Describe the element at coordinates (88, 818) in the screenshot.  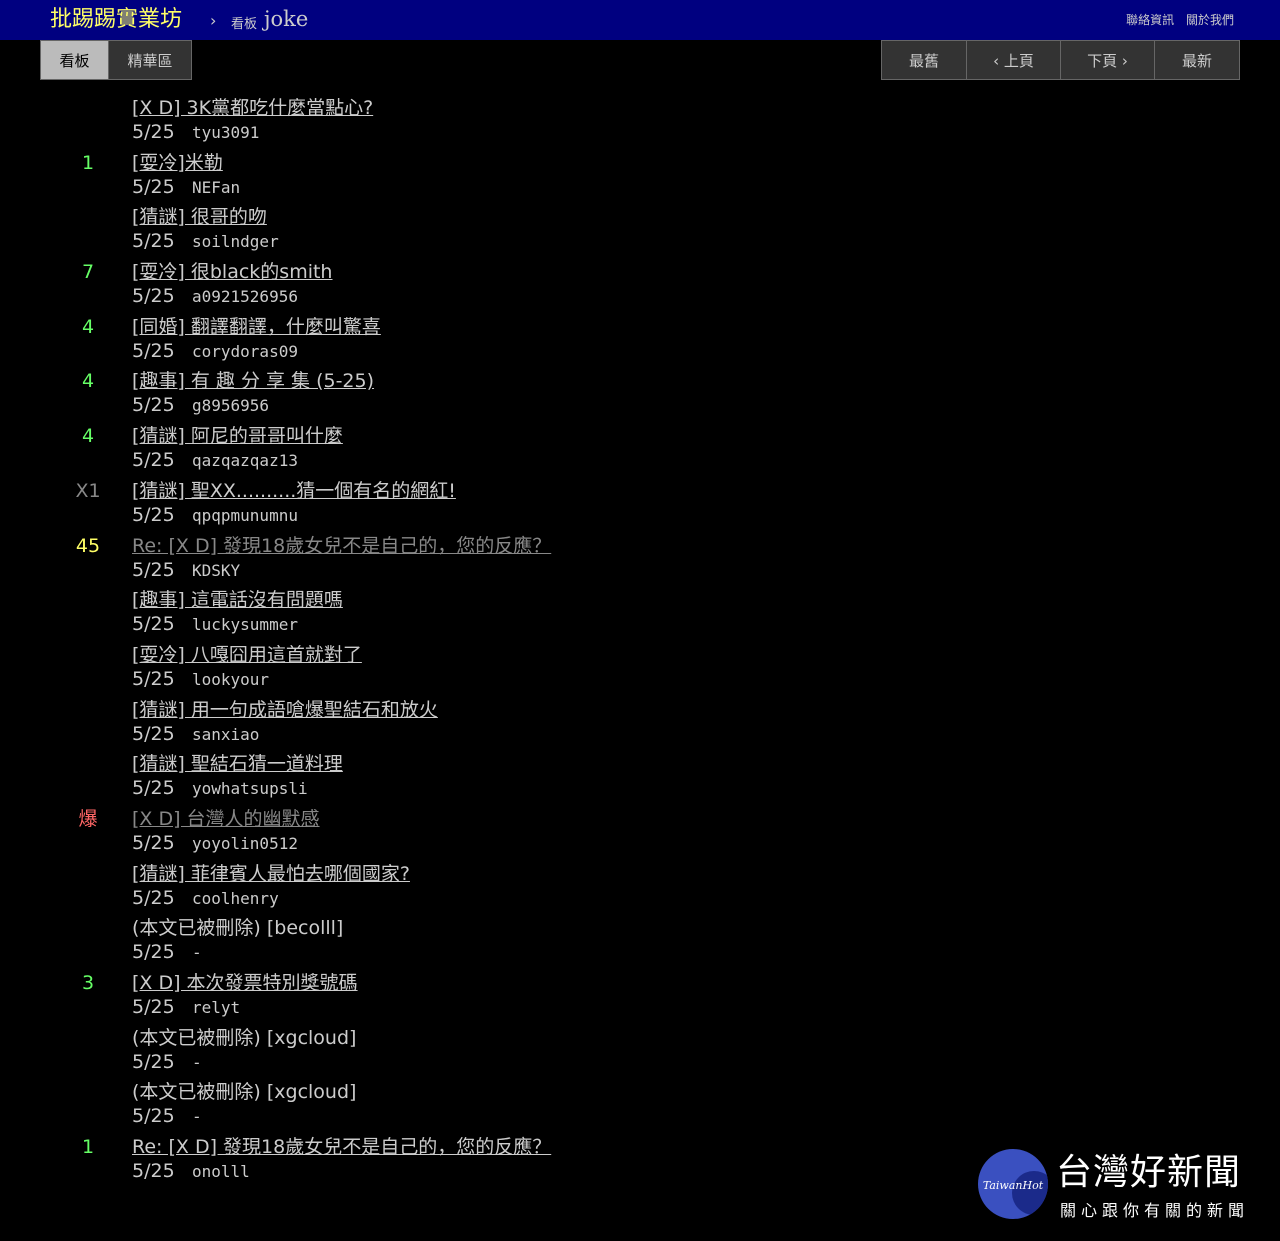
I see `recommend-count: 爆` at that location.